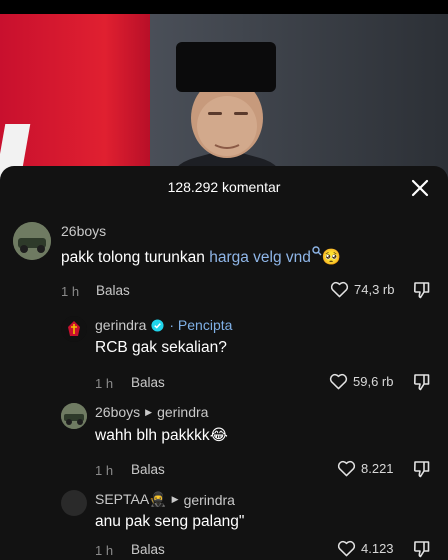 This screenshot has height=560, width=448. I want to click on comment-text: wahh blh pakkkk😂, so click(161, 435).